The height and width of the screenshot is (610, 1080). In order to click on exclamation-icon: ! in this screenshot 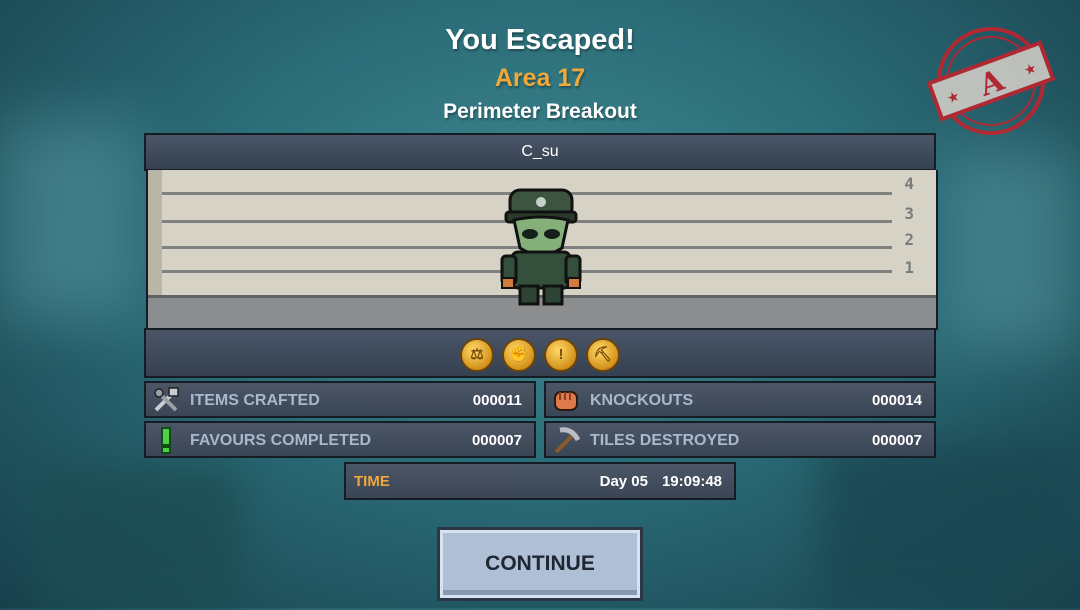, I will do `click(561, 355)`.